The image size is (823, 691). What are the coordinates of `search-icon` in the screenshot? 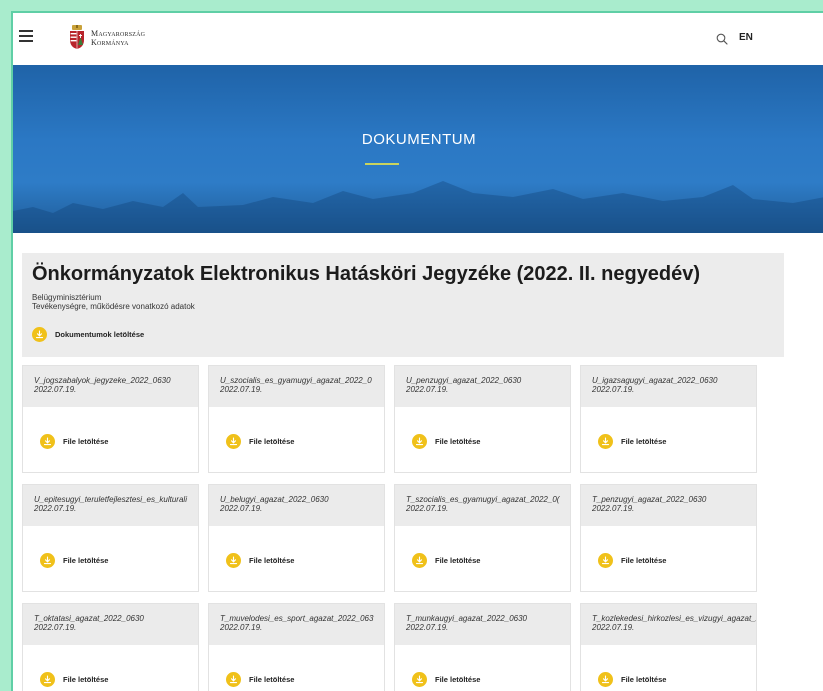 It's located at (722, 39).